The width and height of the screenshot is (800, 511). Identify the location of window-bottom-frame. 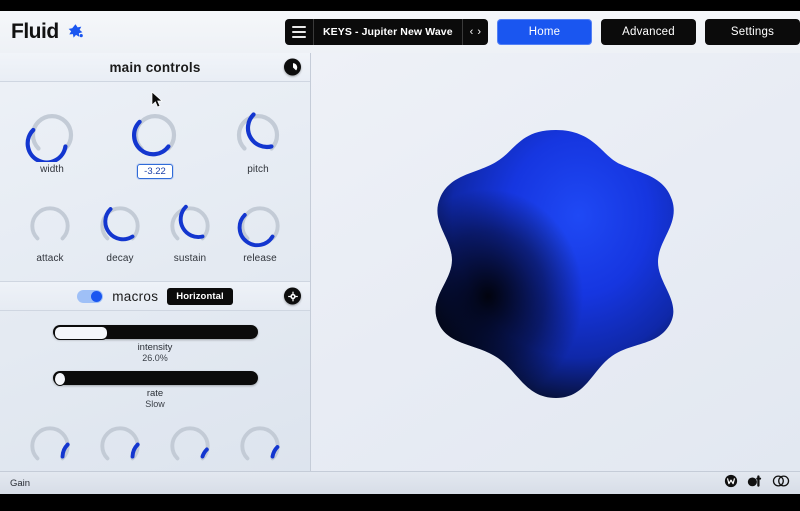
(400, 502).